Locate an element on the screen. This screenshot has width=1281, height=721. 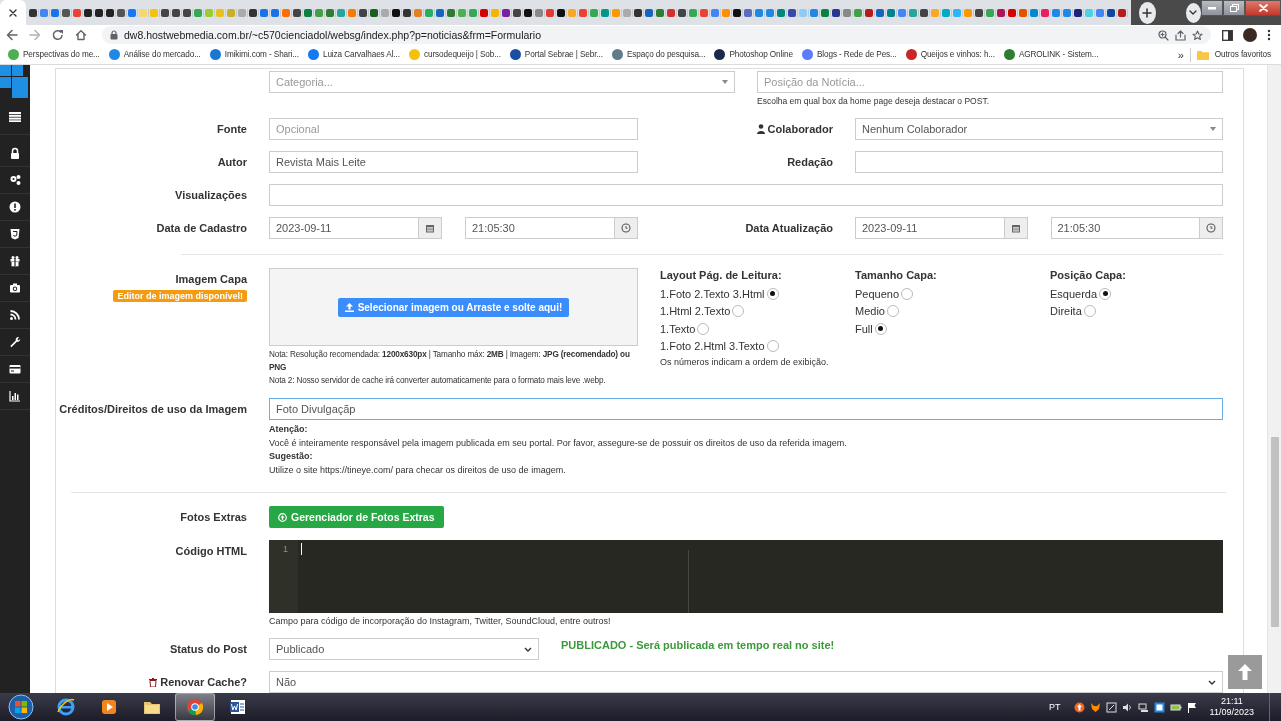
flag-icon is located at coordinates (1191, 707).